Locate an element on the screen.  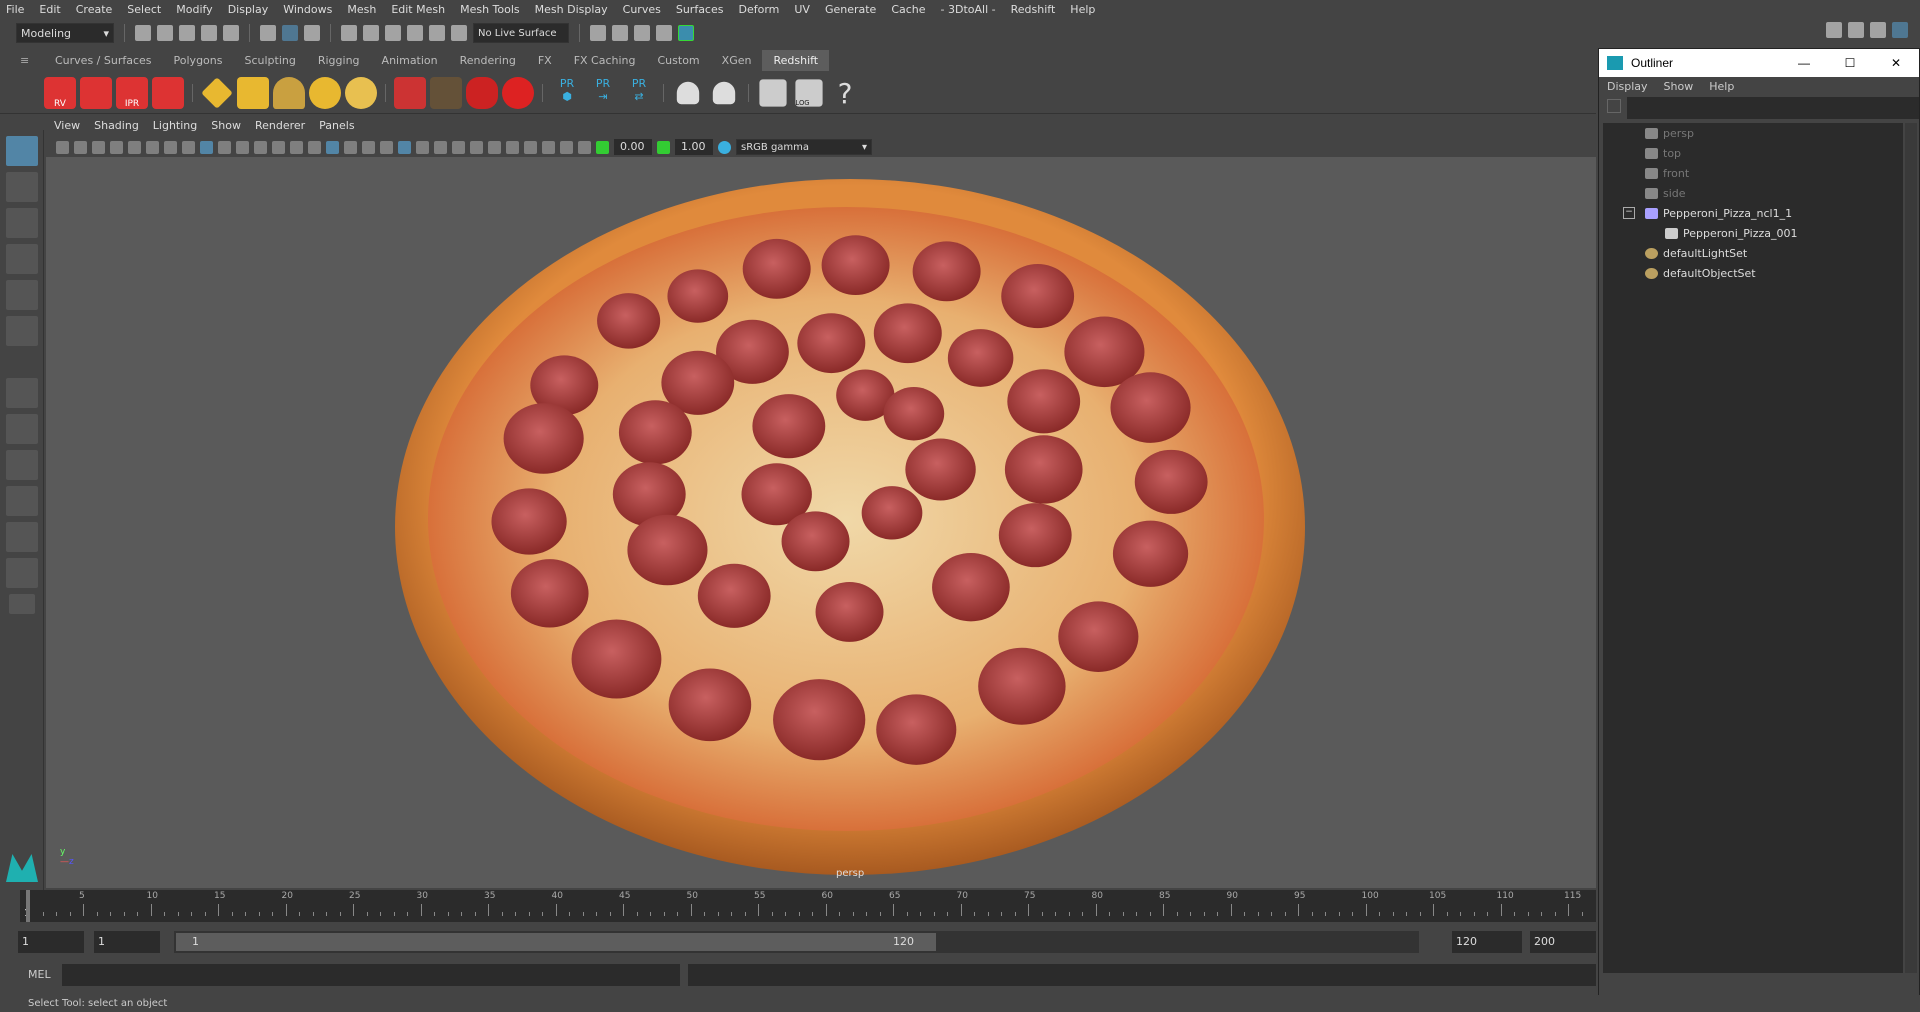
snap-curve-icon is located at coordinates (371, 33).